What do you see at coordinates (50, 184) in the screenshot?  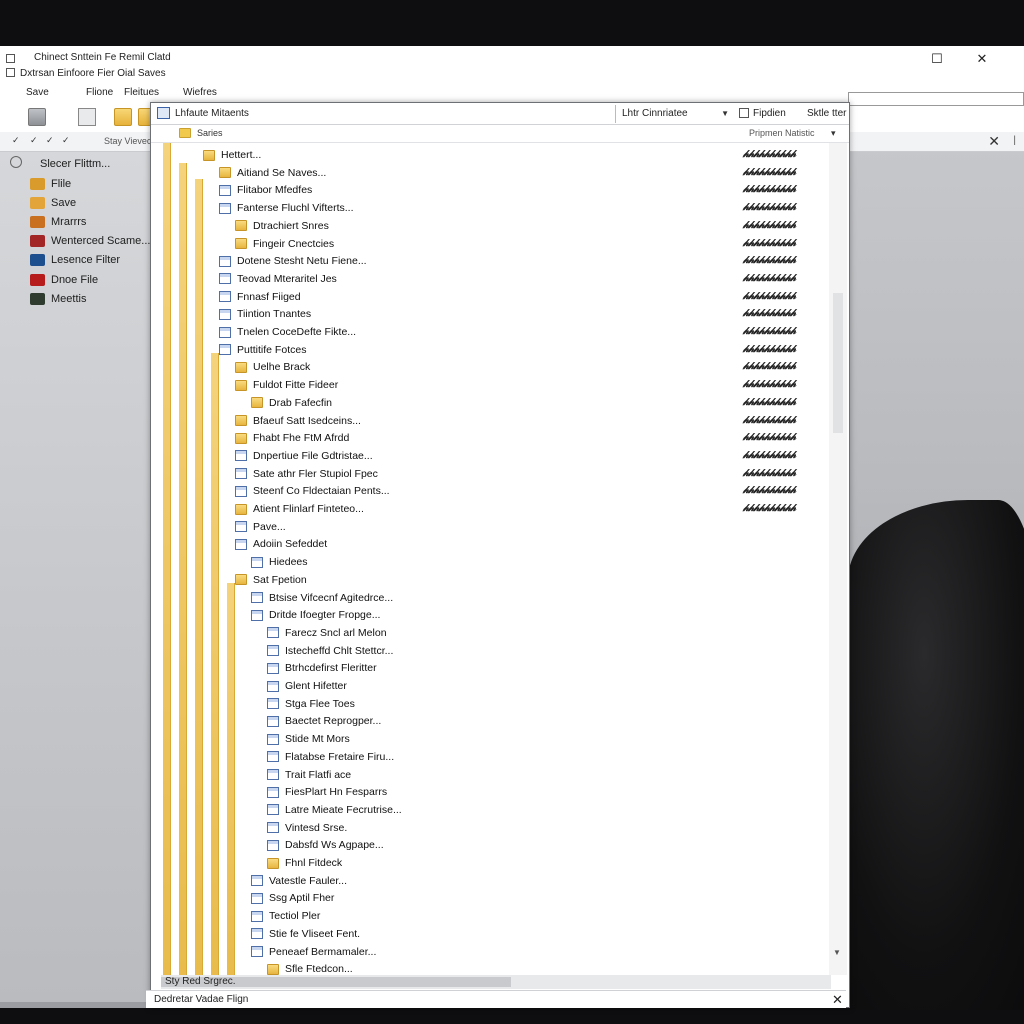 I see `sidebar-item-file: Flile` at bounding box center [50, 184].